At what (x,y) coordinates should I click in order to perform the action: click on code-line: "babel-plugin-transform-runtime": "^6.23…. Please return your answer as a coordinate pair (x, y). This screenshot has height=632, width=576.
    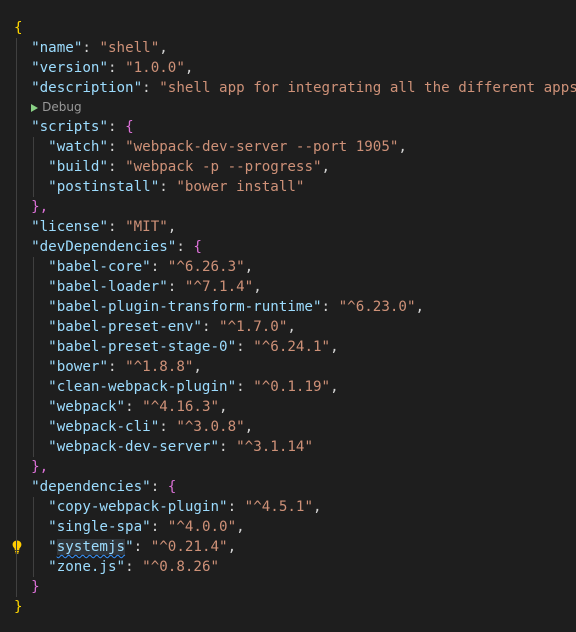
    Looking at the image, I should click on (295, 307).